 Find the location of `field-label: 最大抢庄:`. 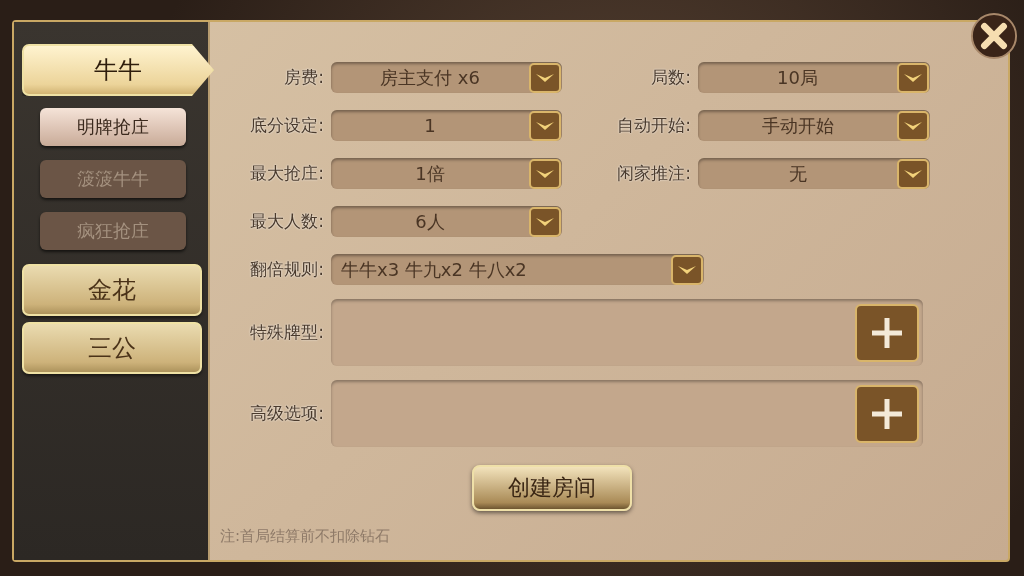

field-label: 最大抢庄: is located at coordinates (286, 173).